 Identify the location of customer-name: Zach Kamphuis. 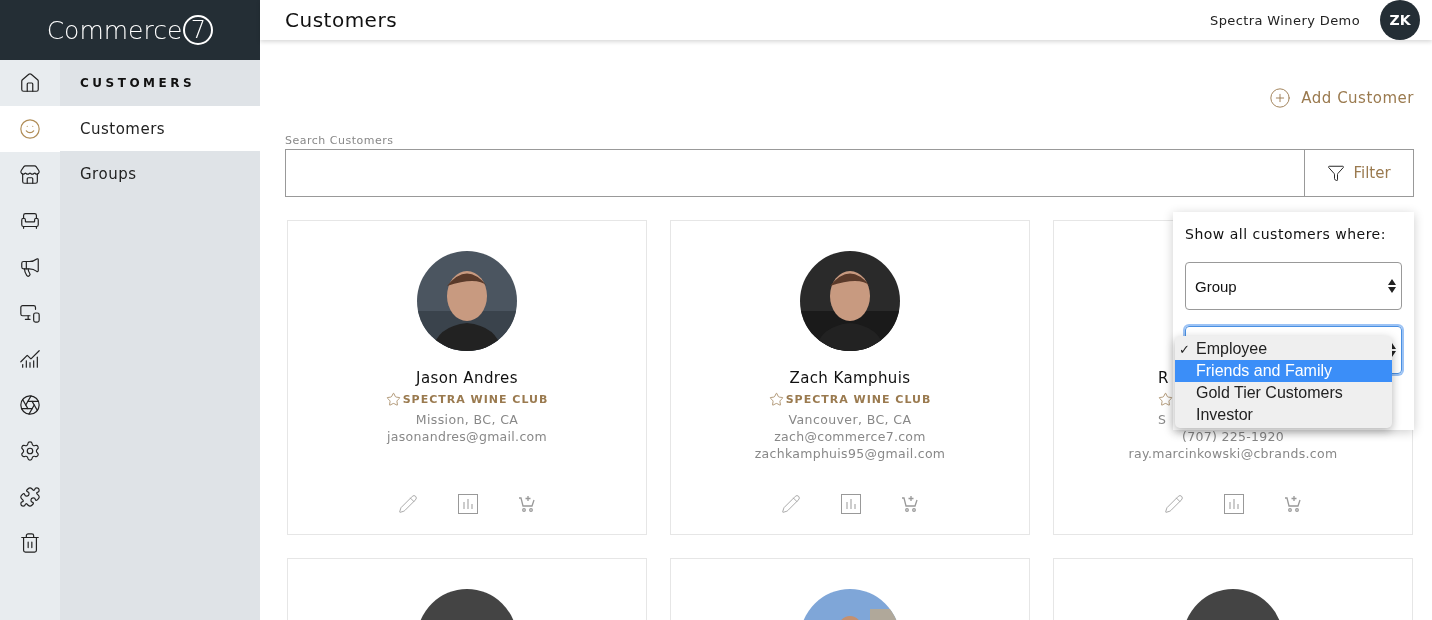
(850, 379).